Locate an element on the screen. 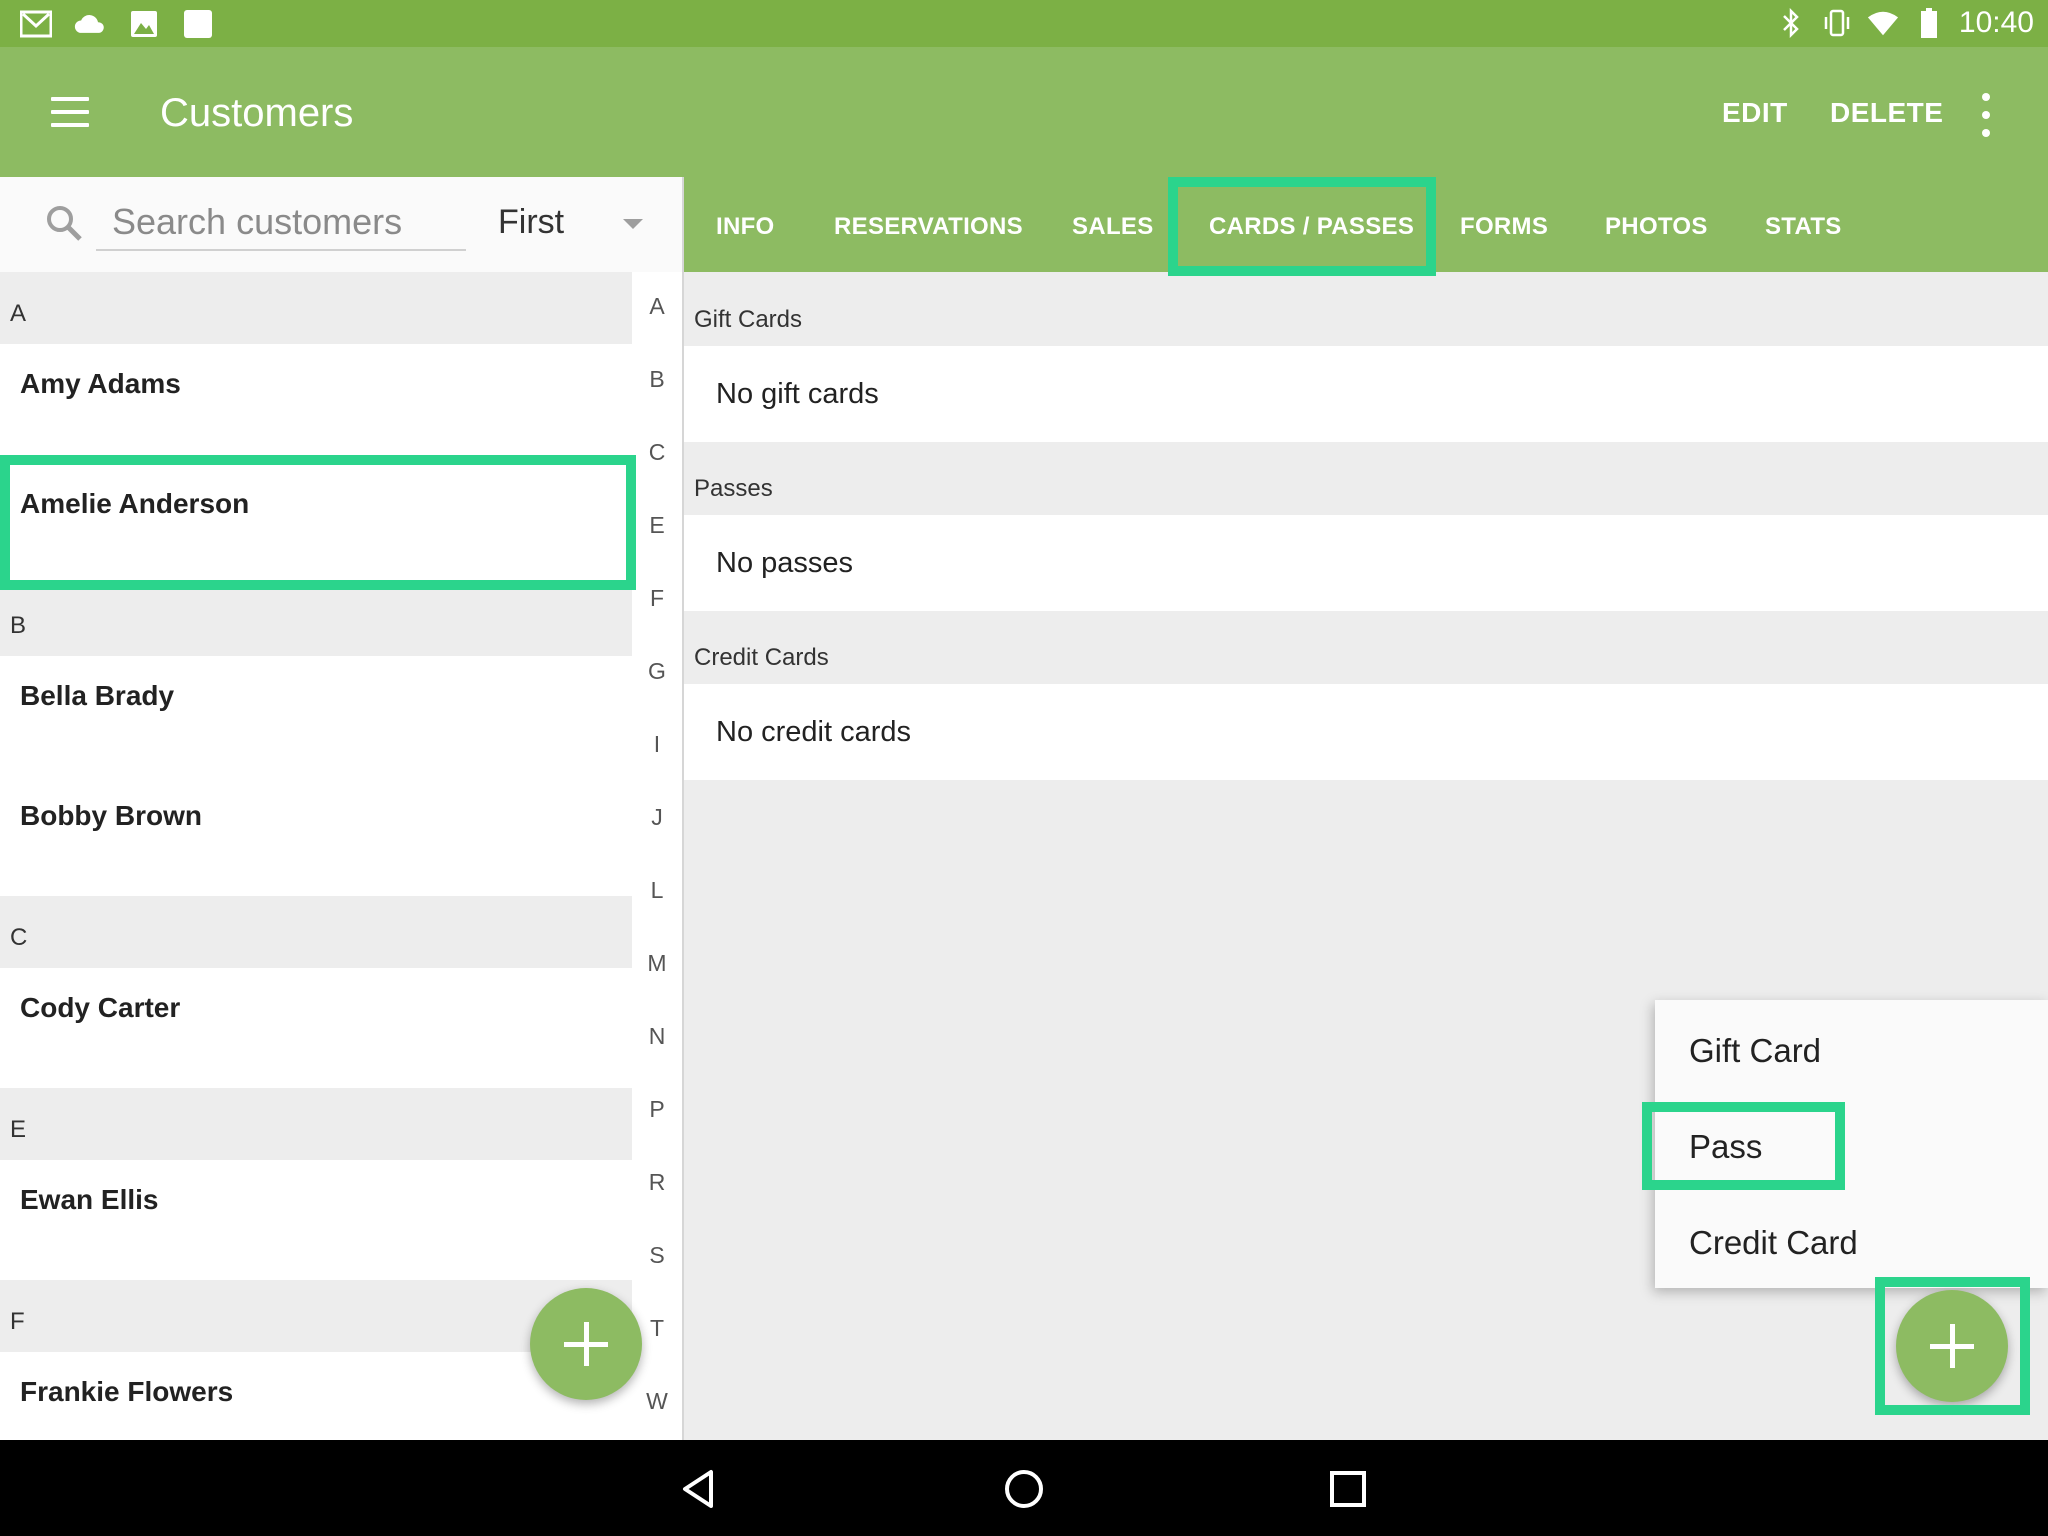 Image resolution: width=2048 pixels, height=1536 pixels. tab-info: INFO is located at coordinates (745, 227).